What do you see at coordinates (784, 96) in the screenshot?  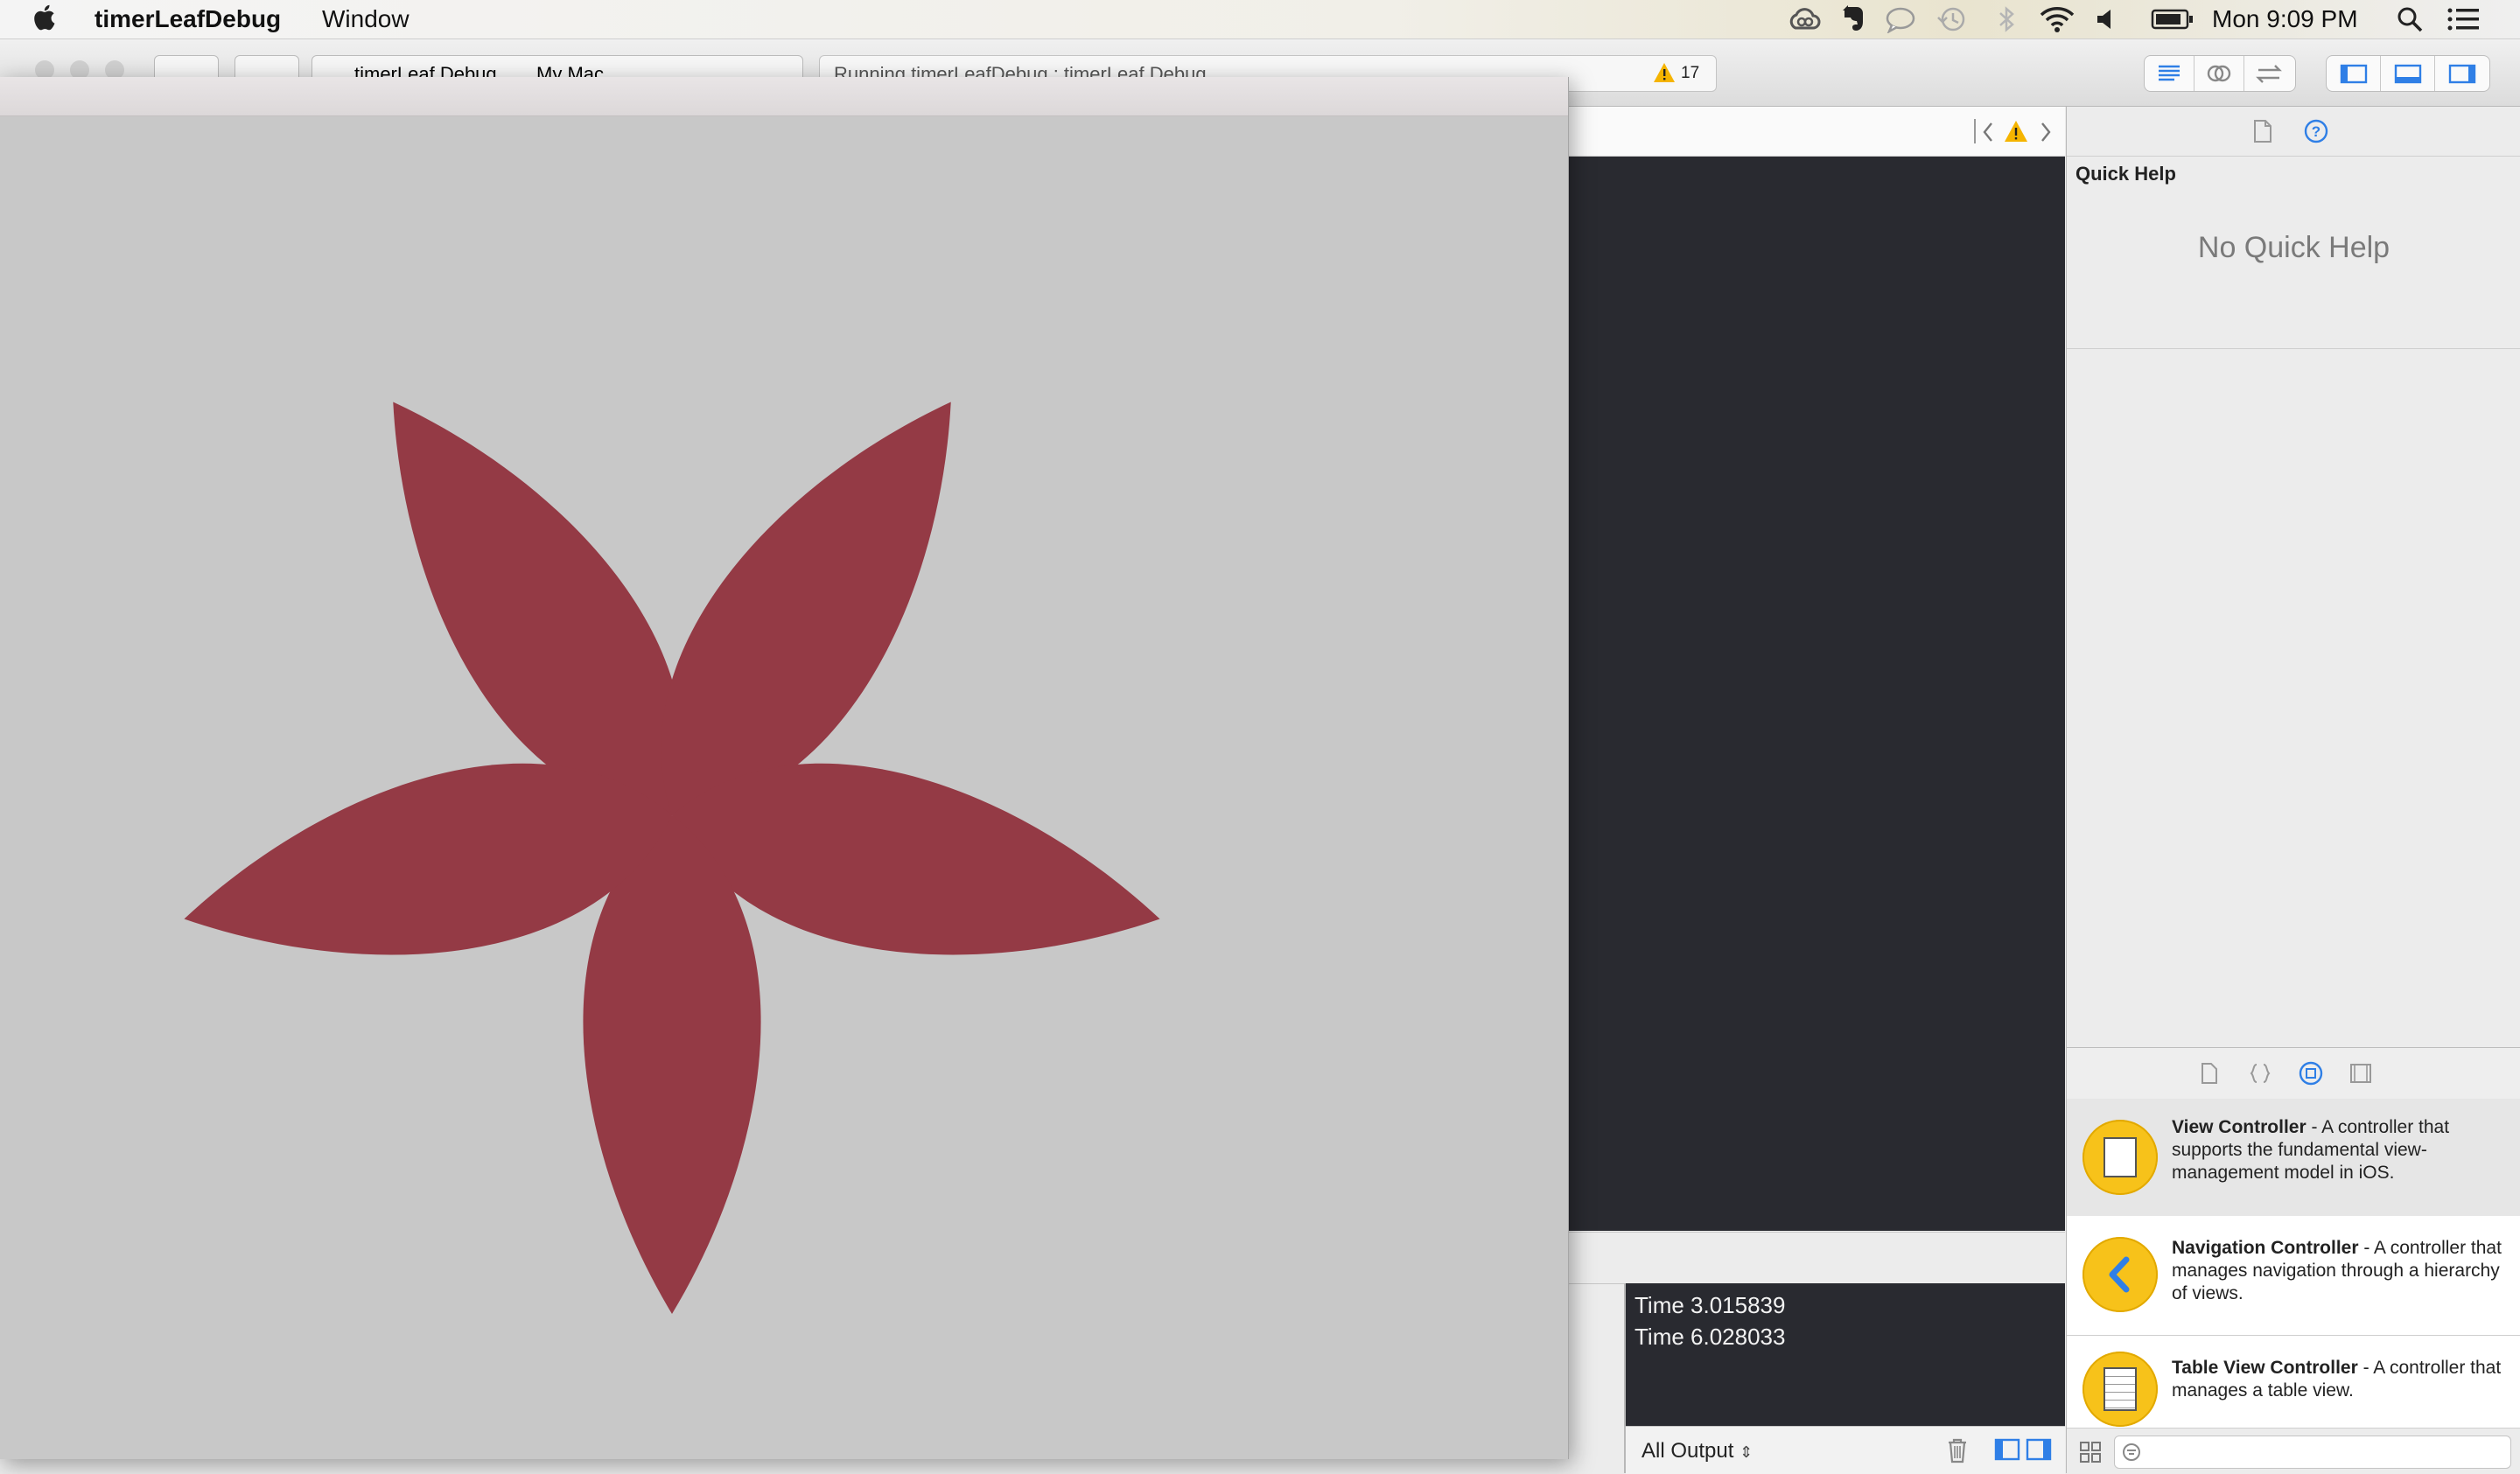 I see `app-window-titlebar` at bounding box center [784, 96].